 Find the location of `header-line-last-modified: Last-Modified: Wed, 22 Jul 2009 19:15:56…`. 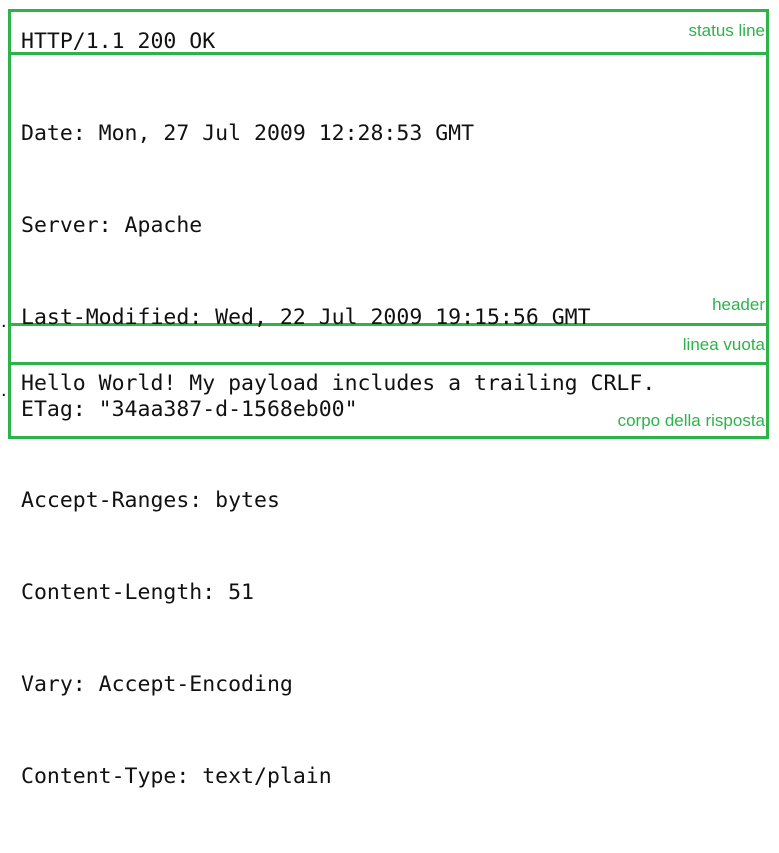

header-line-last-modified: Last-Modified: Wed, 22 Jul 2009 19:15:56… is located at coordinates (306, 317).